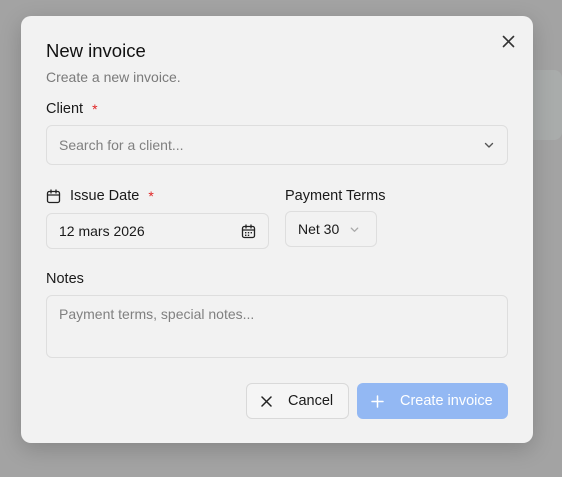 The width and height of the screenshot is (562, 477). What do you see at coordinates (311, 401) in the screenshot?
I see `cancel-label: Cancel` at bounding box center [311, 401].